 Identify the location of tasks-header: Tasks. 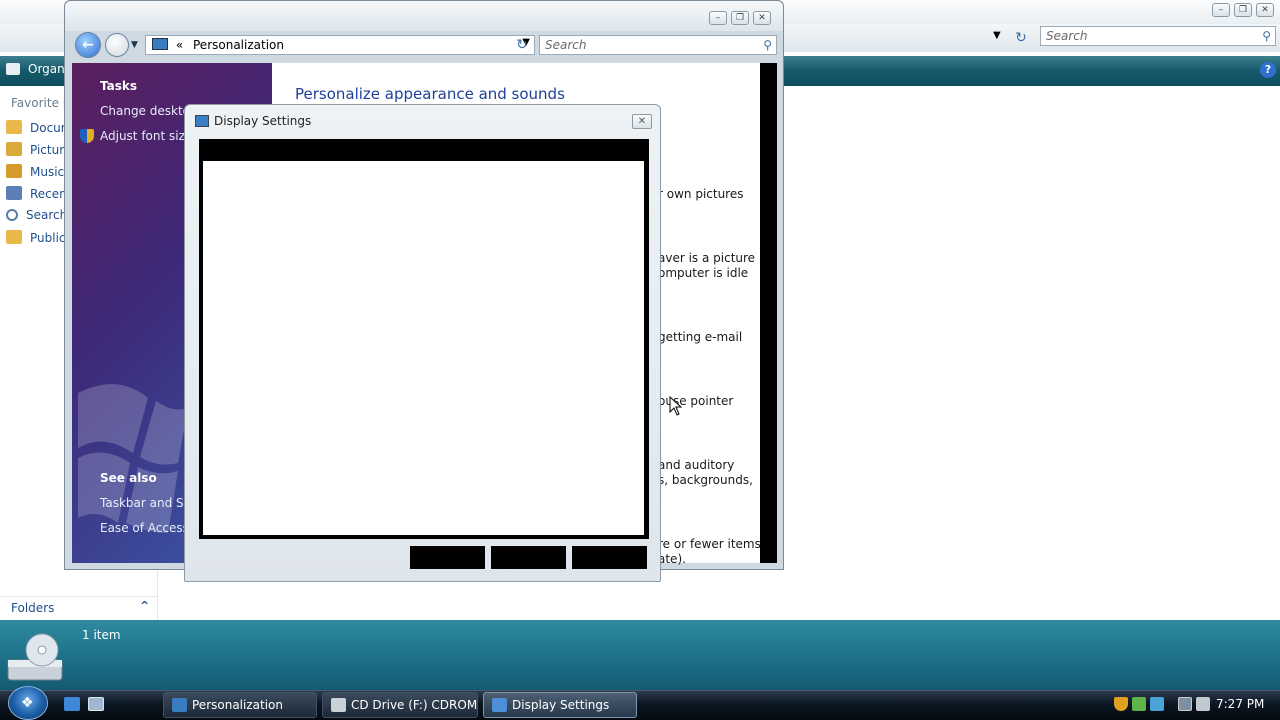
(119, 86).